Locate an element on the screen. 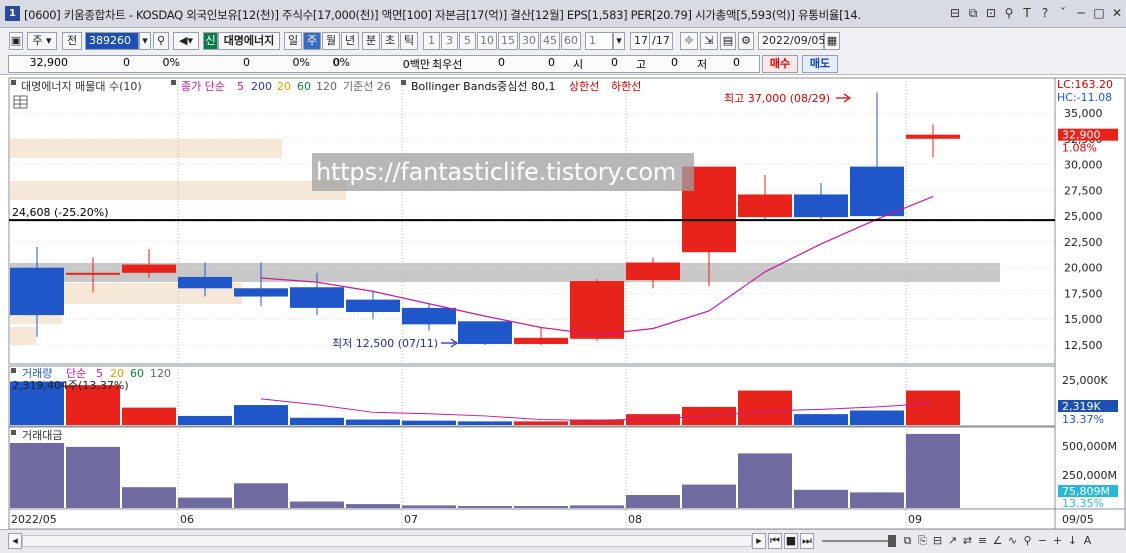  restore-icon: ⧉ is located at coordinates (973, 13).